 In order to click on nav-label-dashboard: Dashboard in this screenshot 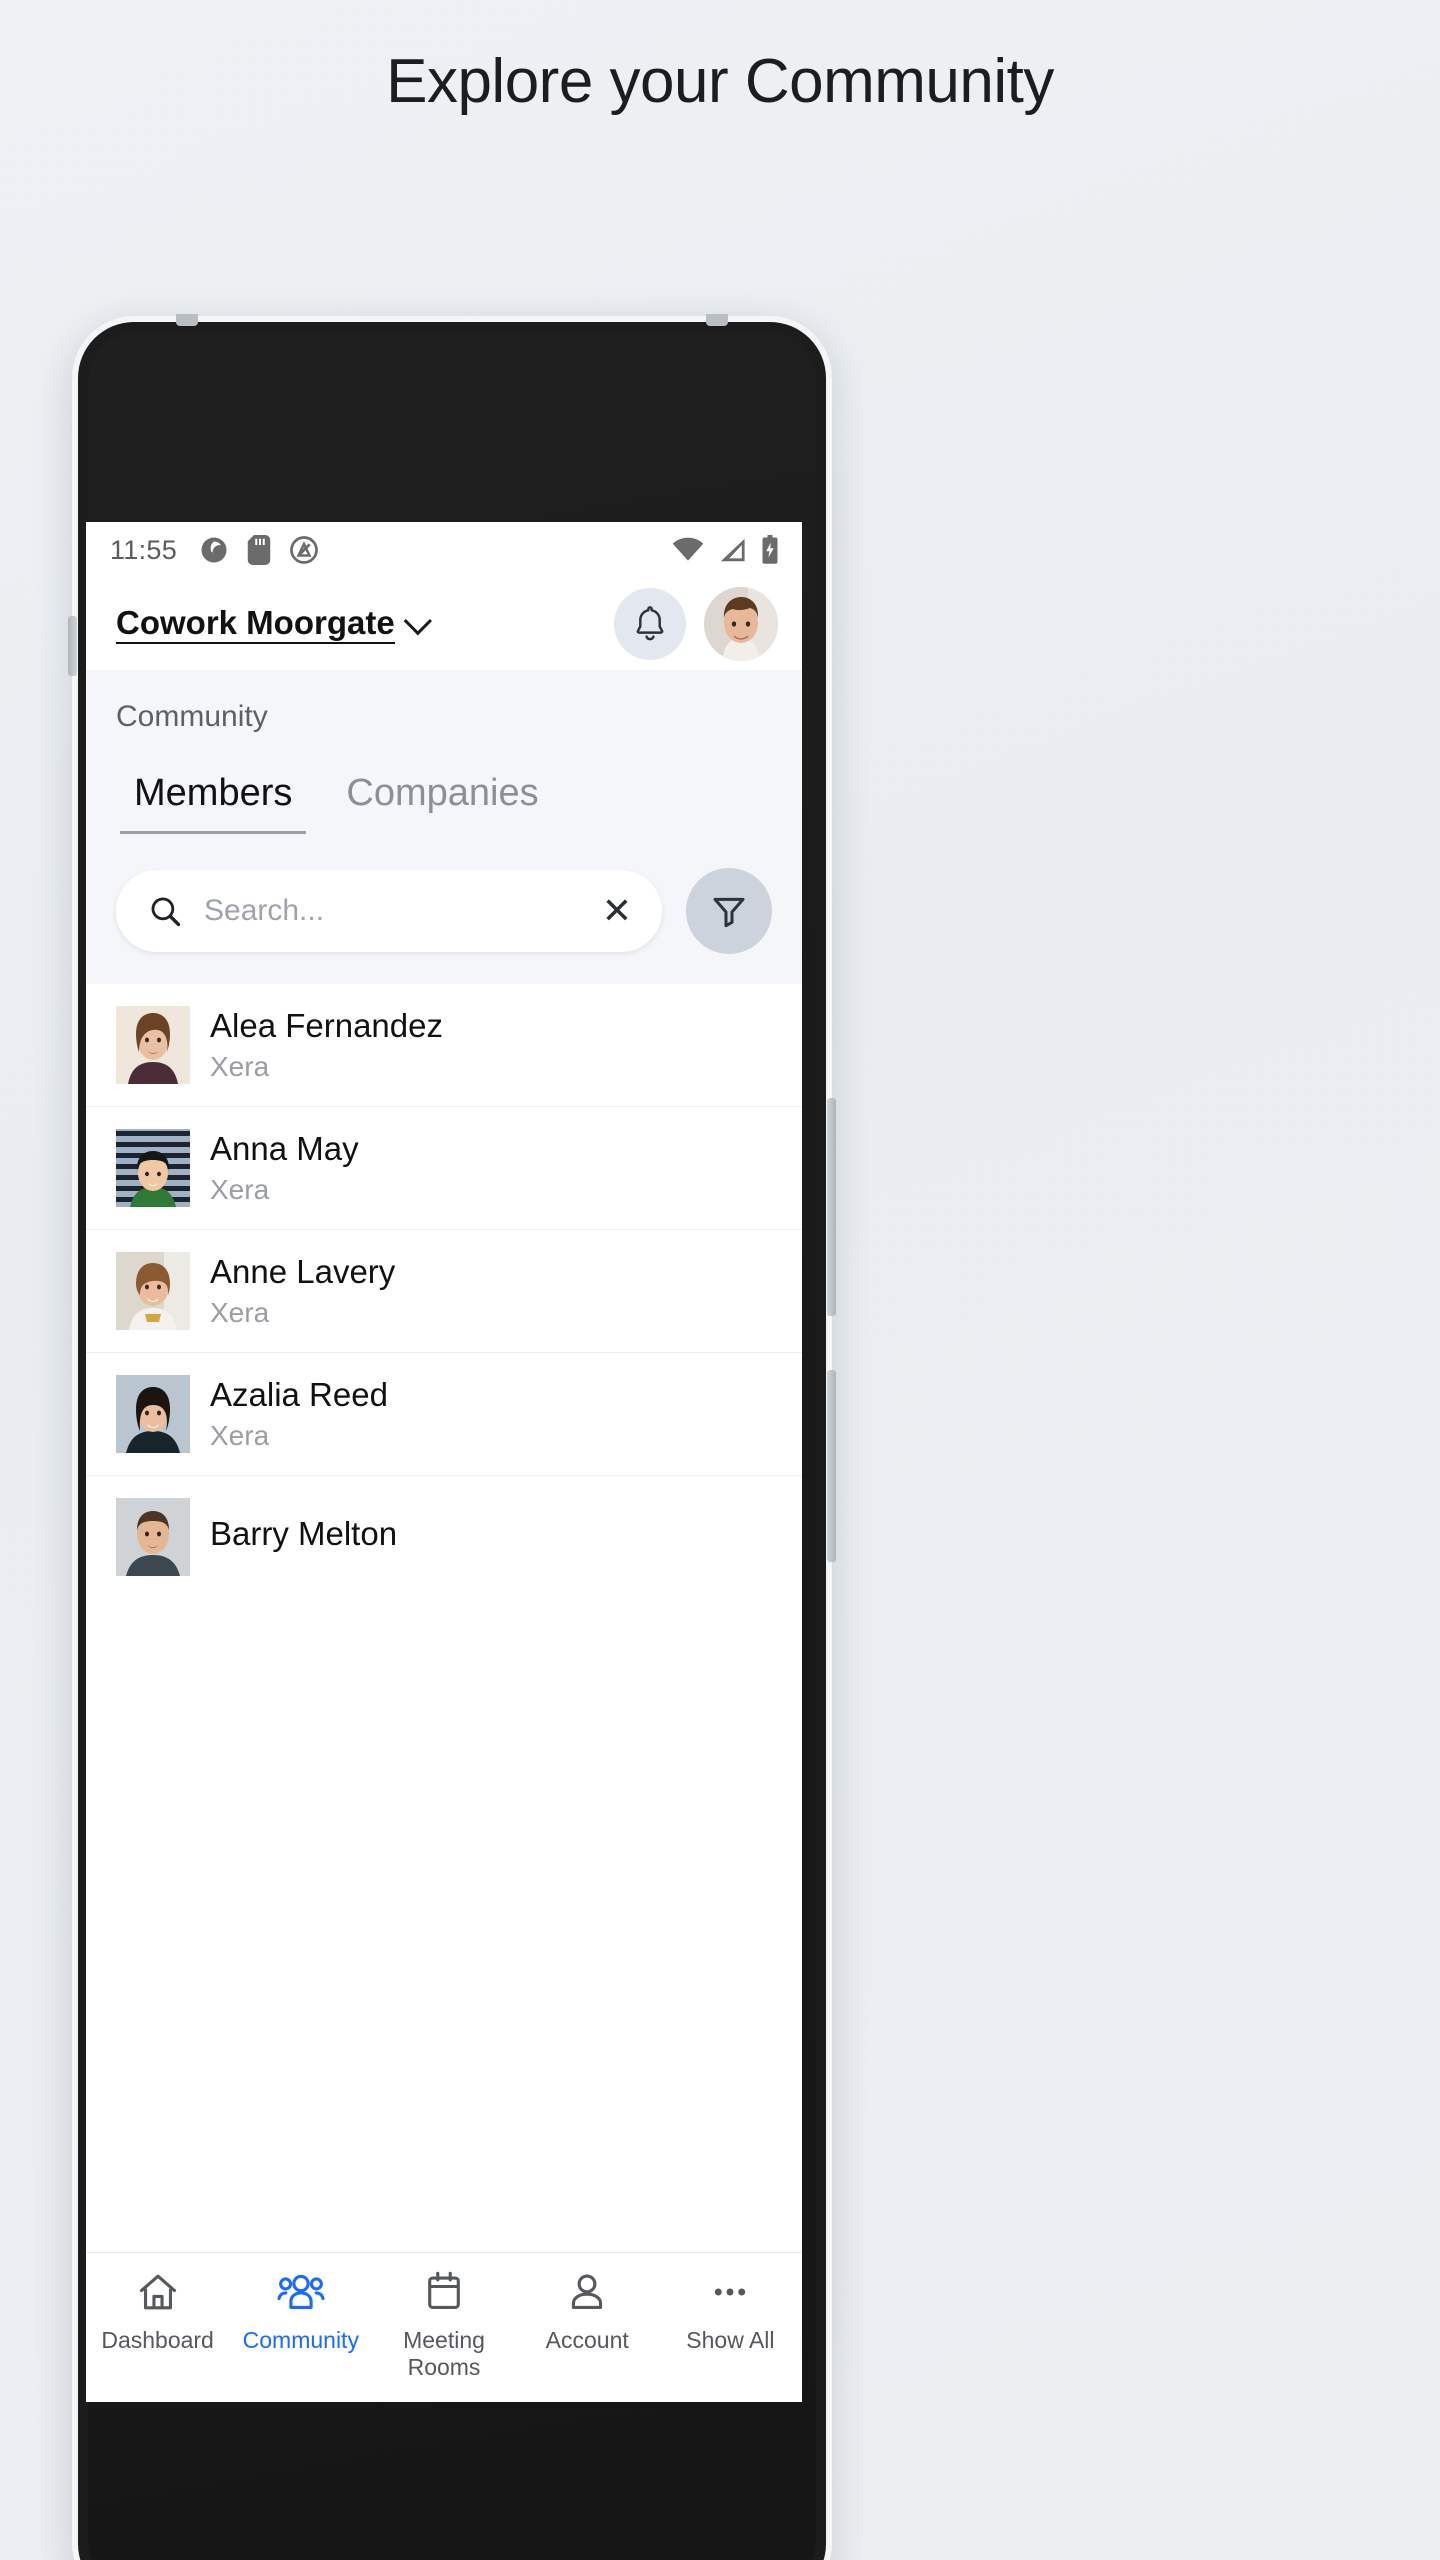, I will do `click(157, 2340)`.